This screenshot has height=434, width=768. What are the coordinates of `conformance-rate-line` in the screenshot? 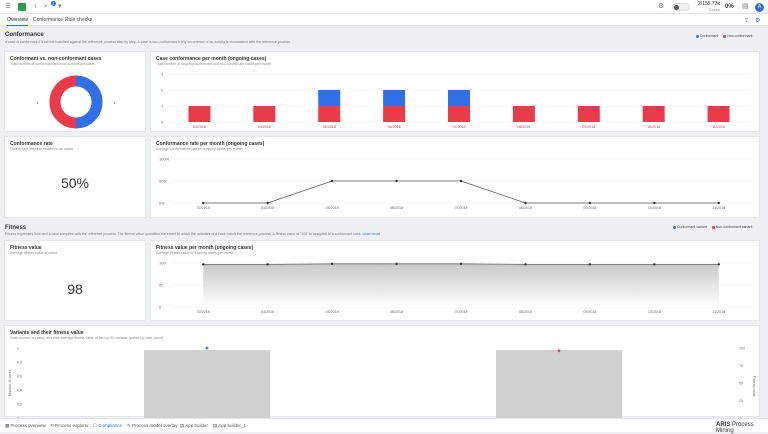 It's located at (461, 192).